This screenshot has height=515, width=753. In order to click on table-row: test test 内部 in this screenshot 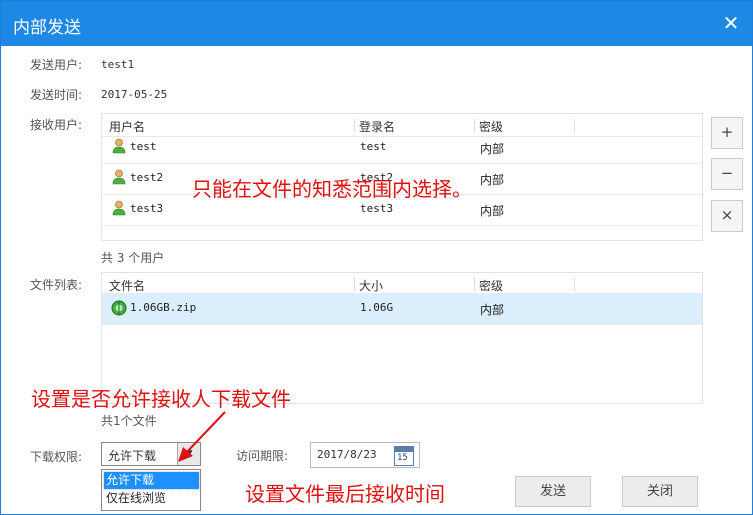, I will do `click(402, 148)`.